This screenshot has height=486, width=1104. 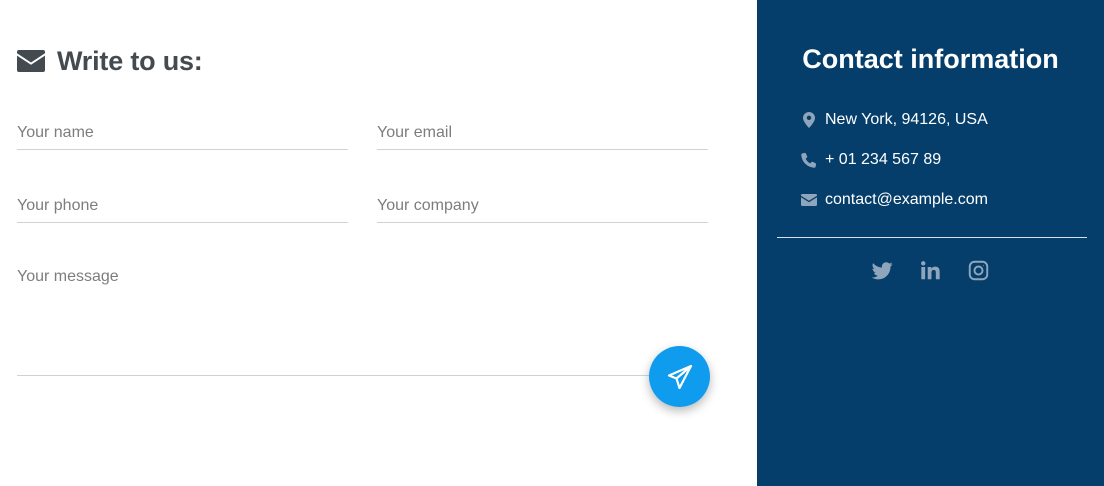 I want to click on instagram-link, so click(x=978, y=270).